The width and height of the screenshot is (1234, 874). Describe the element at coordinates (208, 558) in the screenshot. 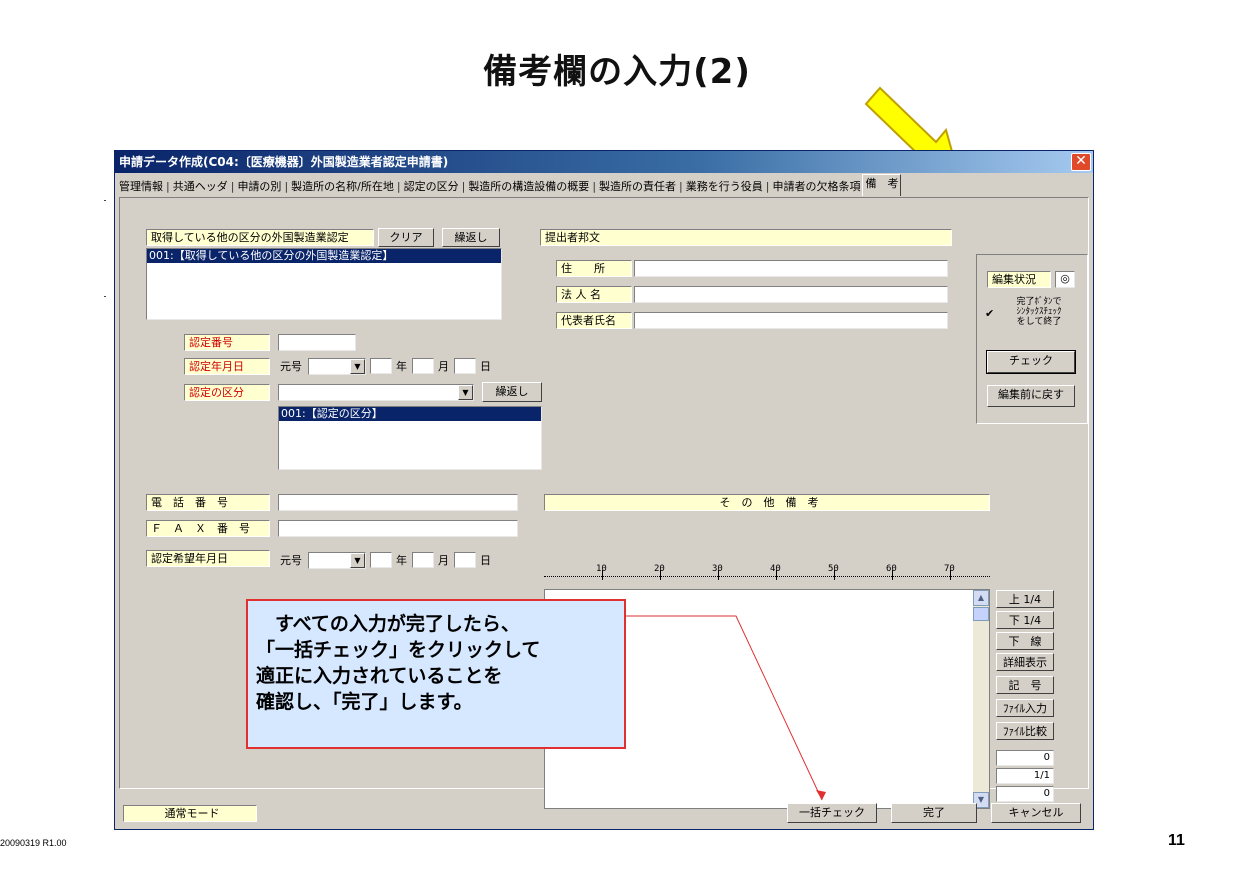

I see `desired-date-label: 認定希望年月日` at that location.